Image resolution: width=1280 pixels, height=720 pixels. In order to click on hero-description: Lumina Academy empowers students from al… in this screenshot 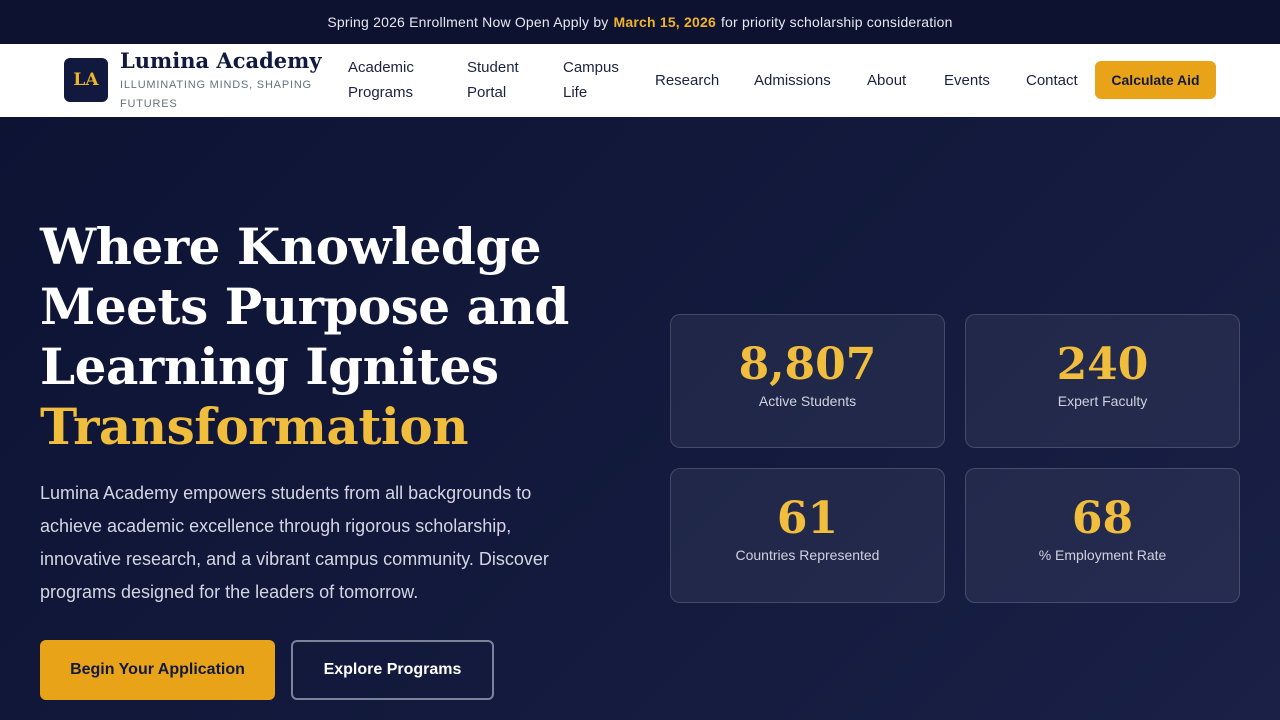, I will do `click(294, 542)`.